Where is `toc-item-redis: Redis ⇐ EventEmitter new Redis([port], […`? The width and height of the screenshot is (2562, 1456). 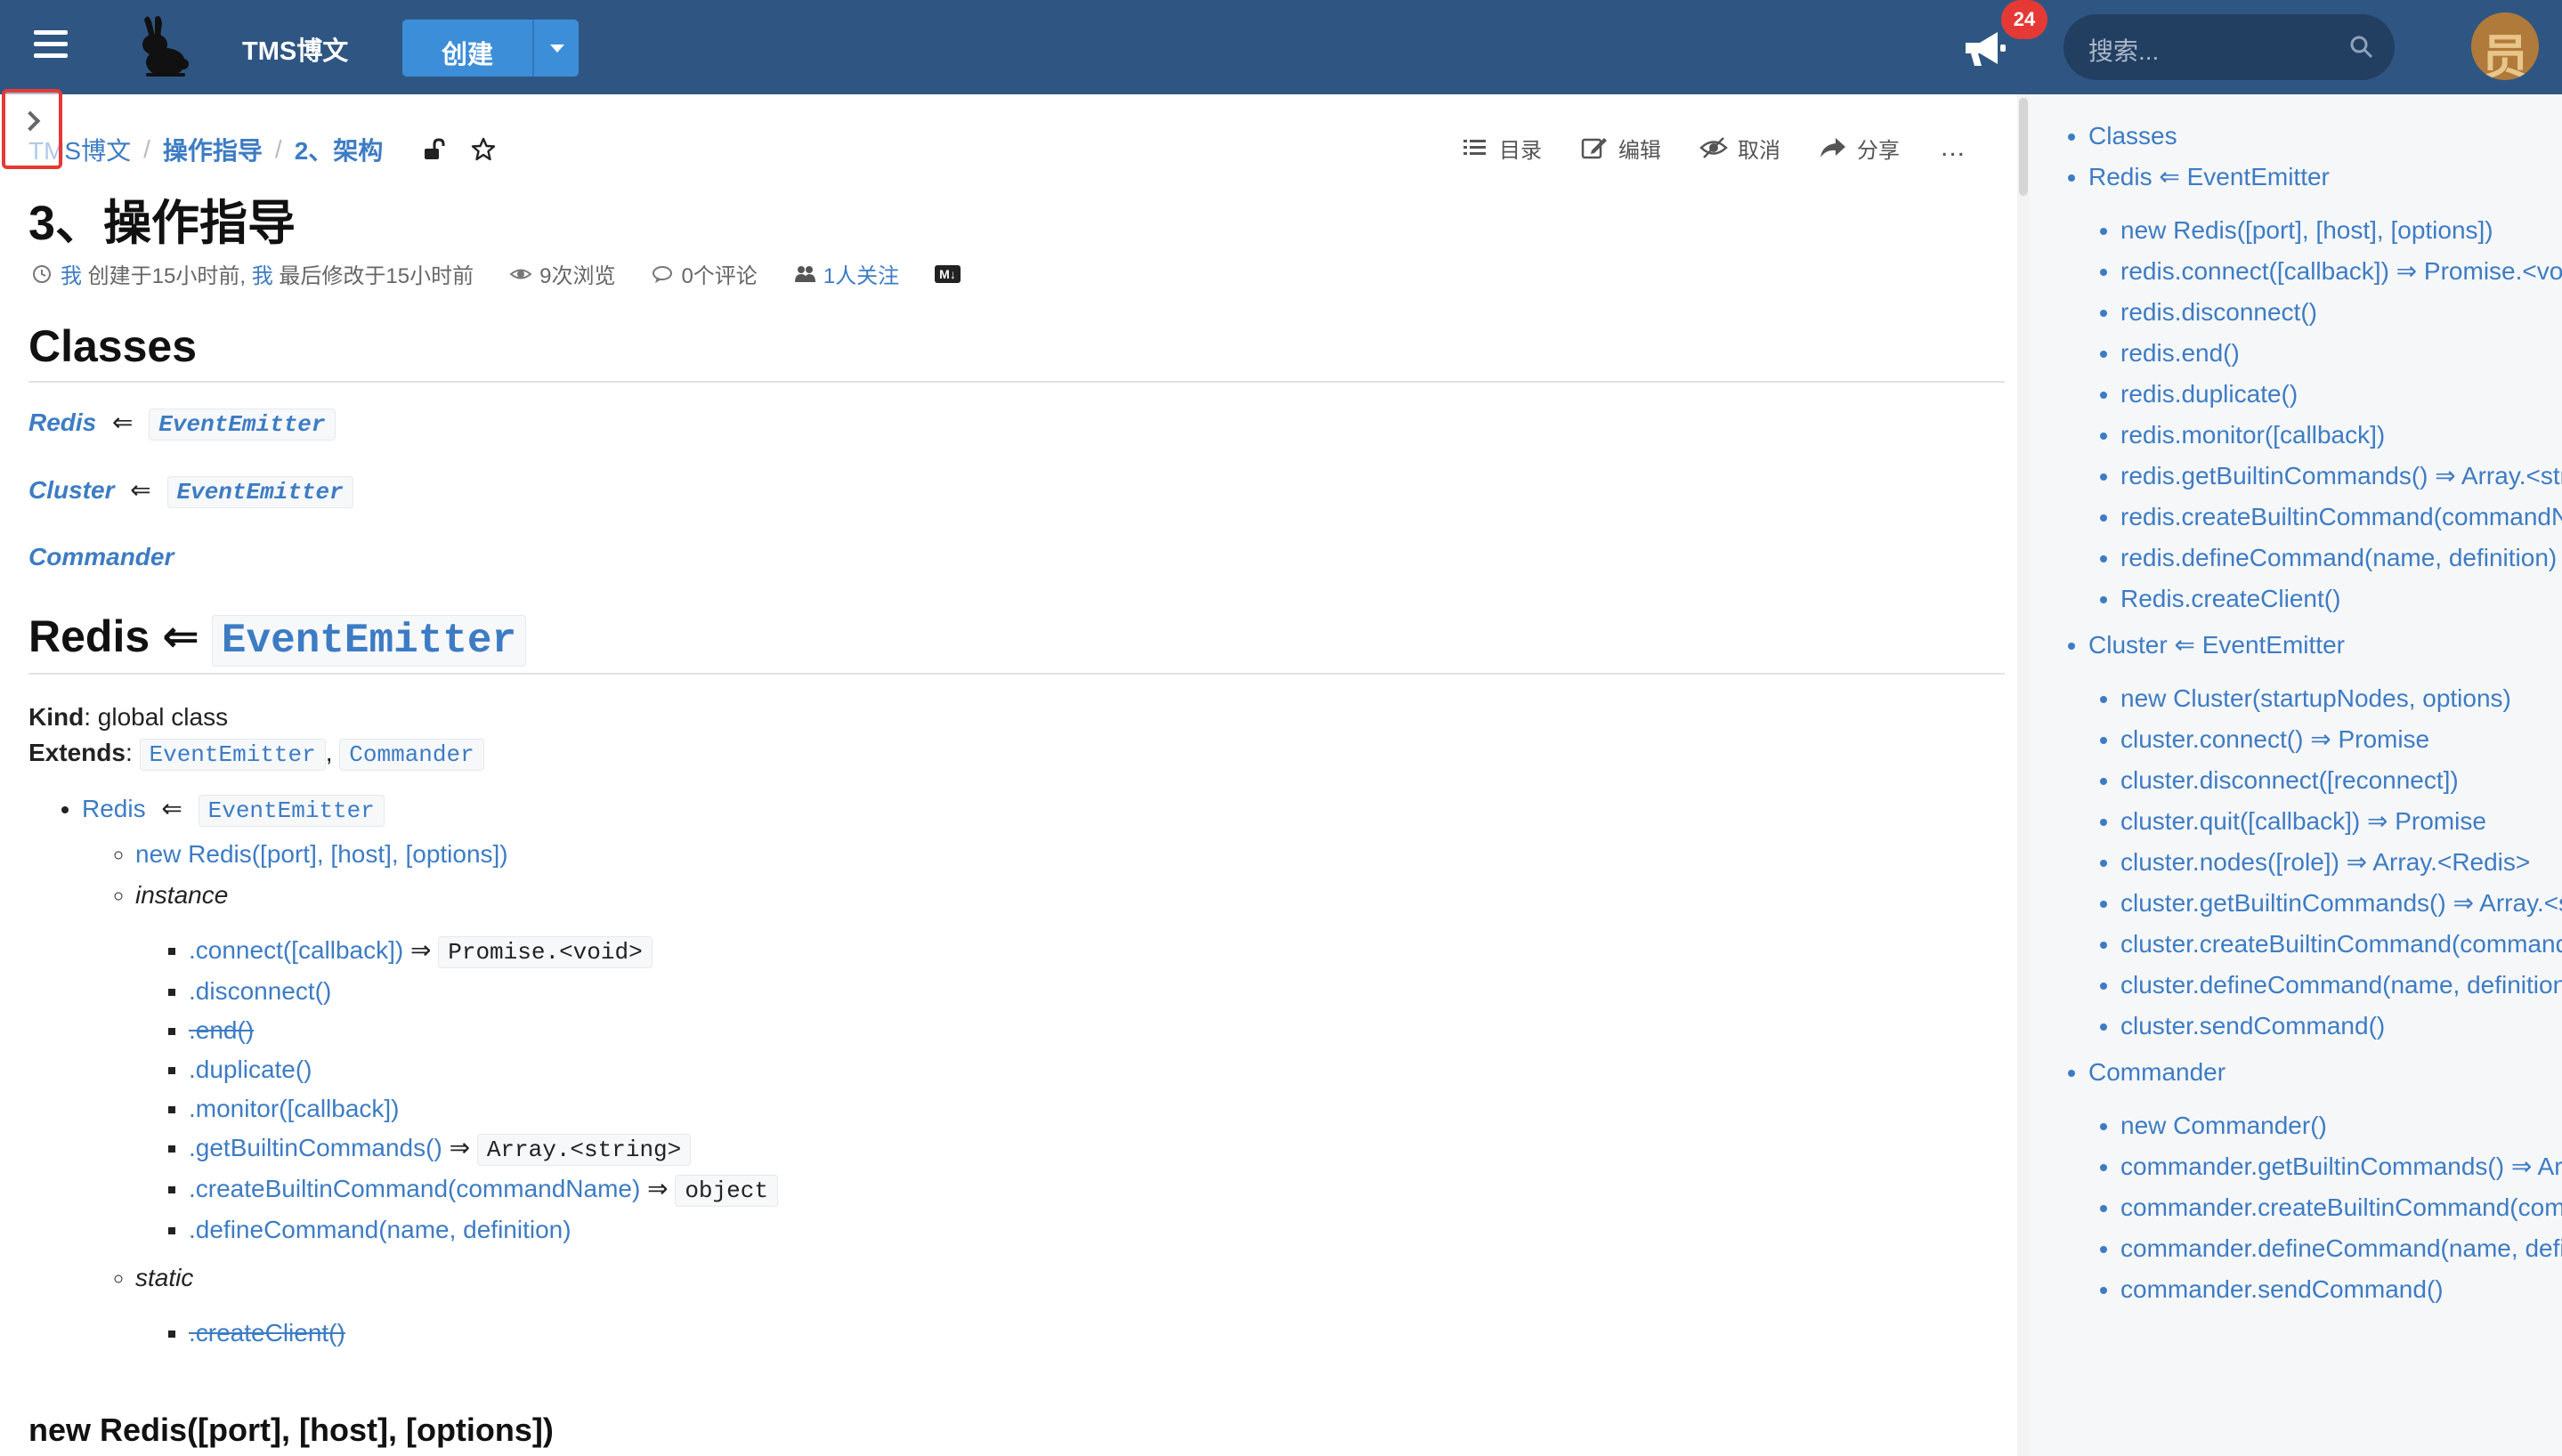 toc-item-redis: Redis ⇐ EventEmitter new Redis([port], [… is located at coordinates (2325, 388).